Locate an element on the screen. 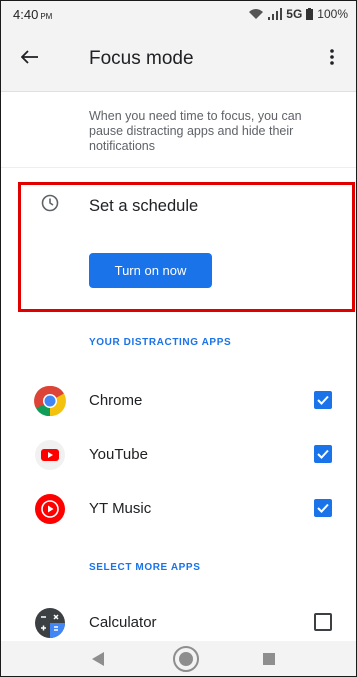 The width and height of the screenshot is (357, 677). signal-icon is located at coordinates (275, 14).